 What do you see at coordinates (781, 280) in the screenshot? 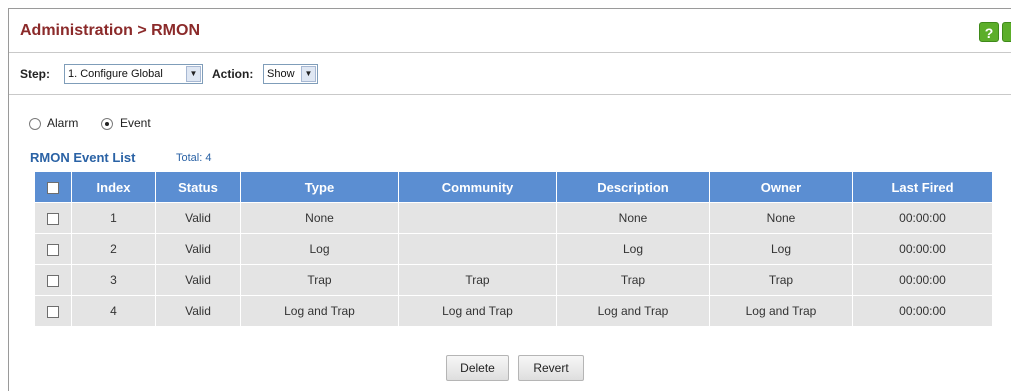
I see `cell-owner: Trap` at bounding box center [781, 280].